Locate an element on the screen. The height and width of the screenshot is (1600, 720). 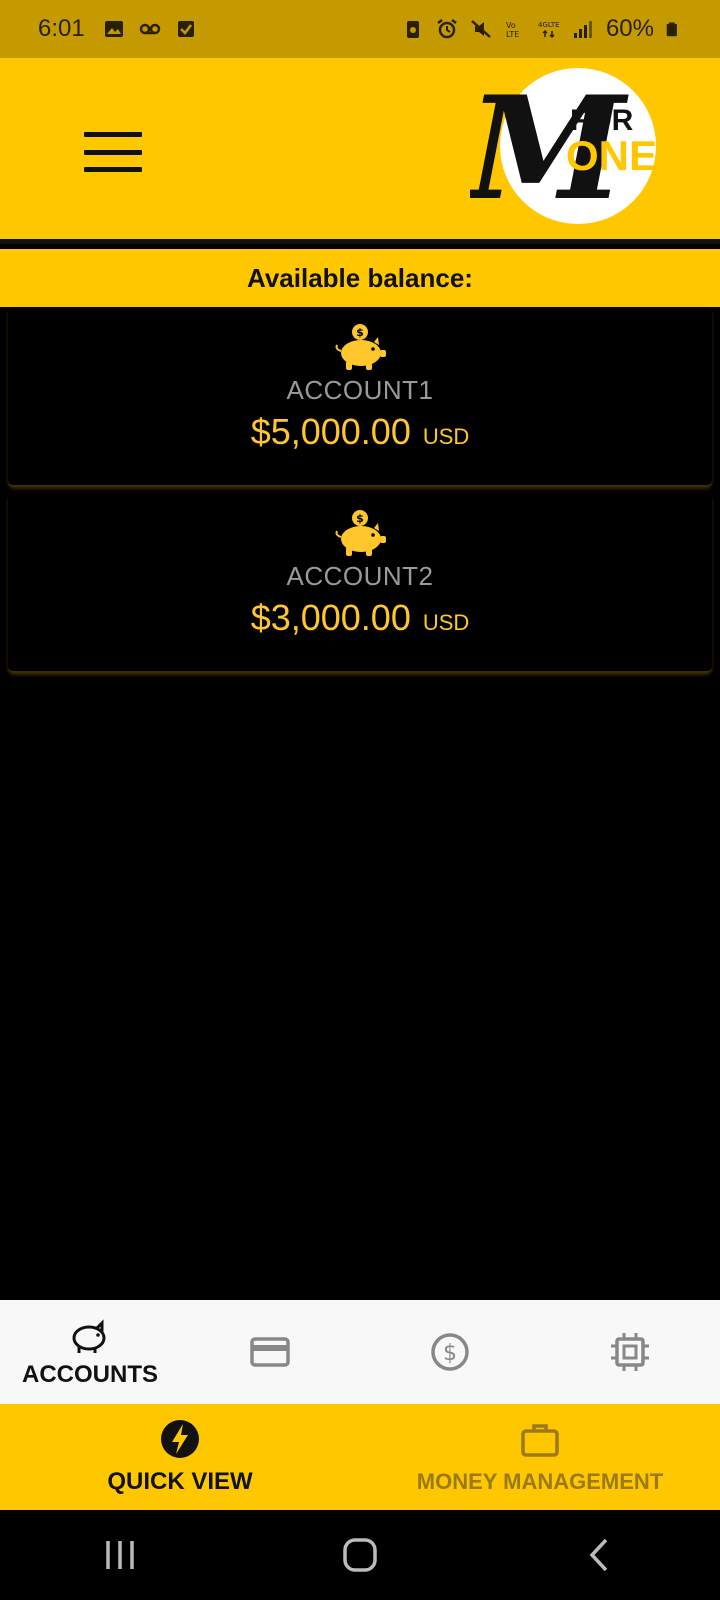
home-icon is located at coordinates (360, 1555).